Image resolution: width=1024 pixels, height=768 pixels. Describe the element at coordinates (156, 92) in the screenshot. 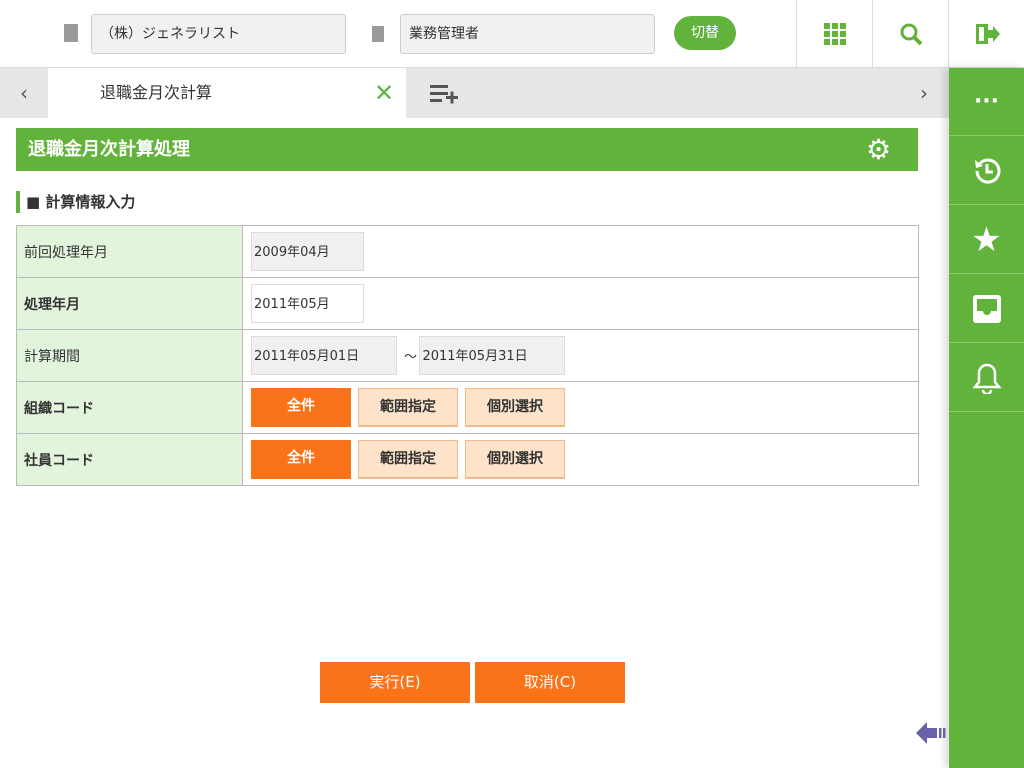

I see `tab-label: 退職金月次計算` at that location.